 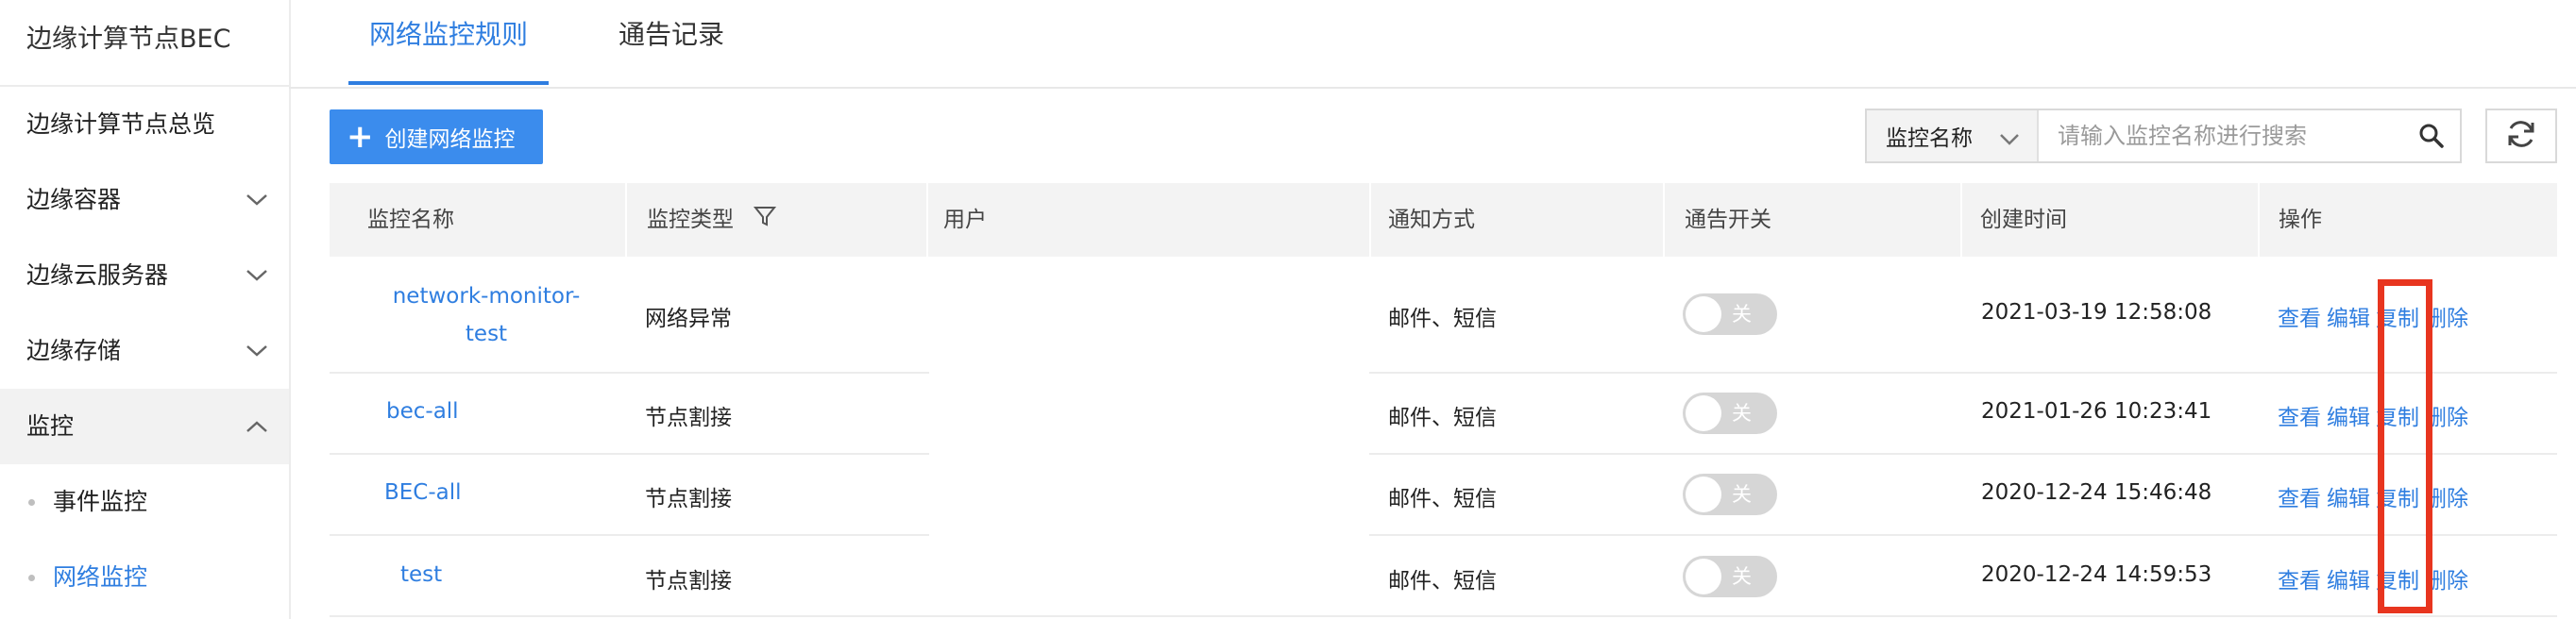 I want to click on search-input, so click(x=2221, y=135).